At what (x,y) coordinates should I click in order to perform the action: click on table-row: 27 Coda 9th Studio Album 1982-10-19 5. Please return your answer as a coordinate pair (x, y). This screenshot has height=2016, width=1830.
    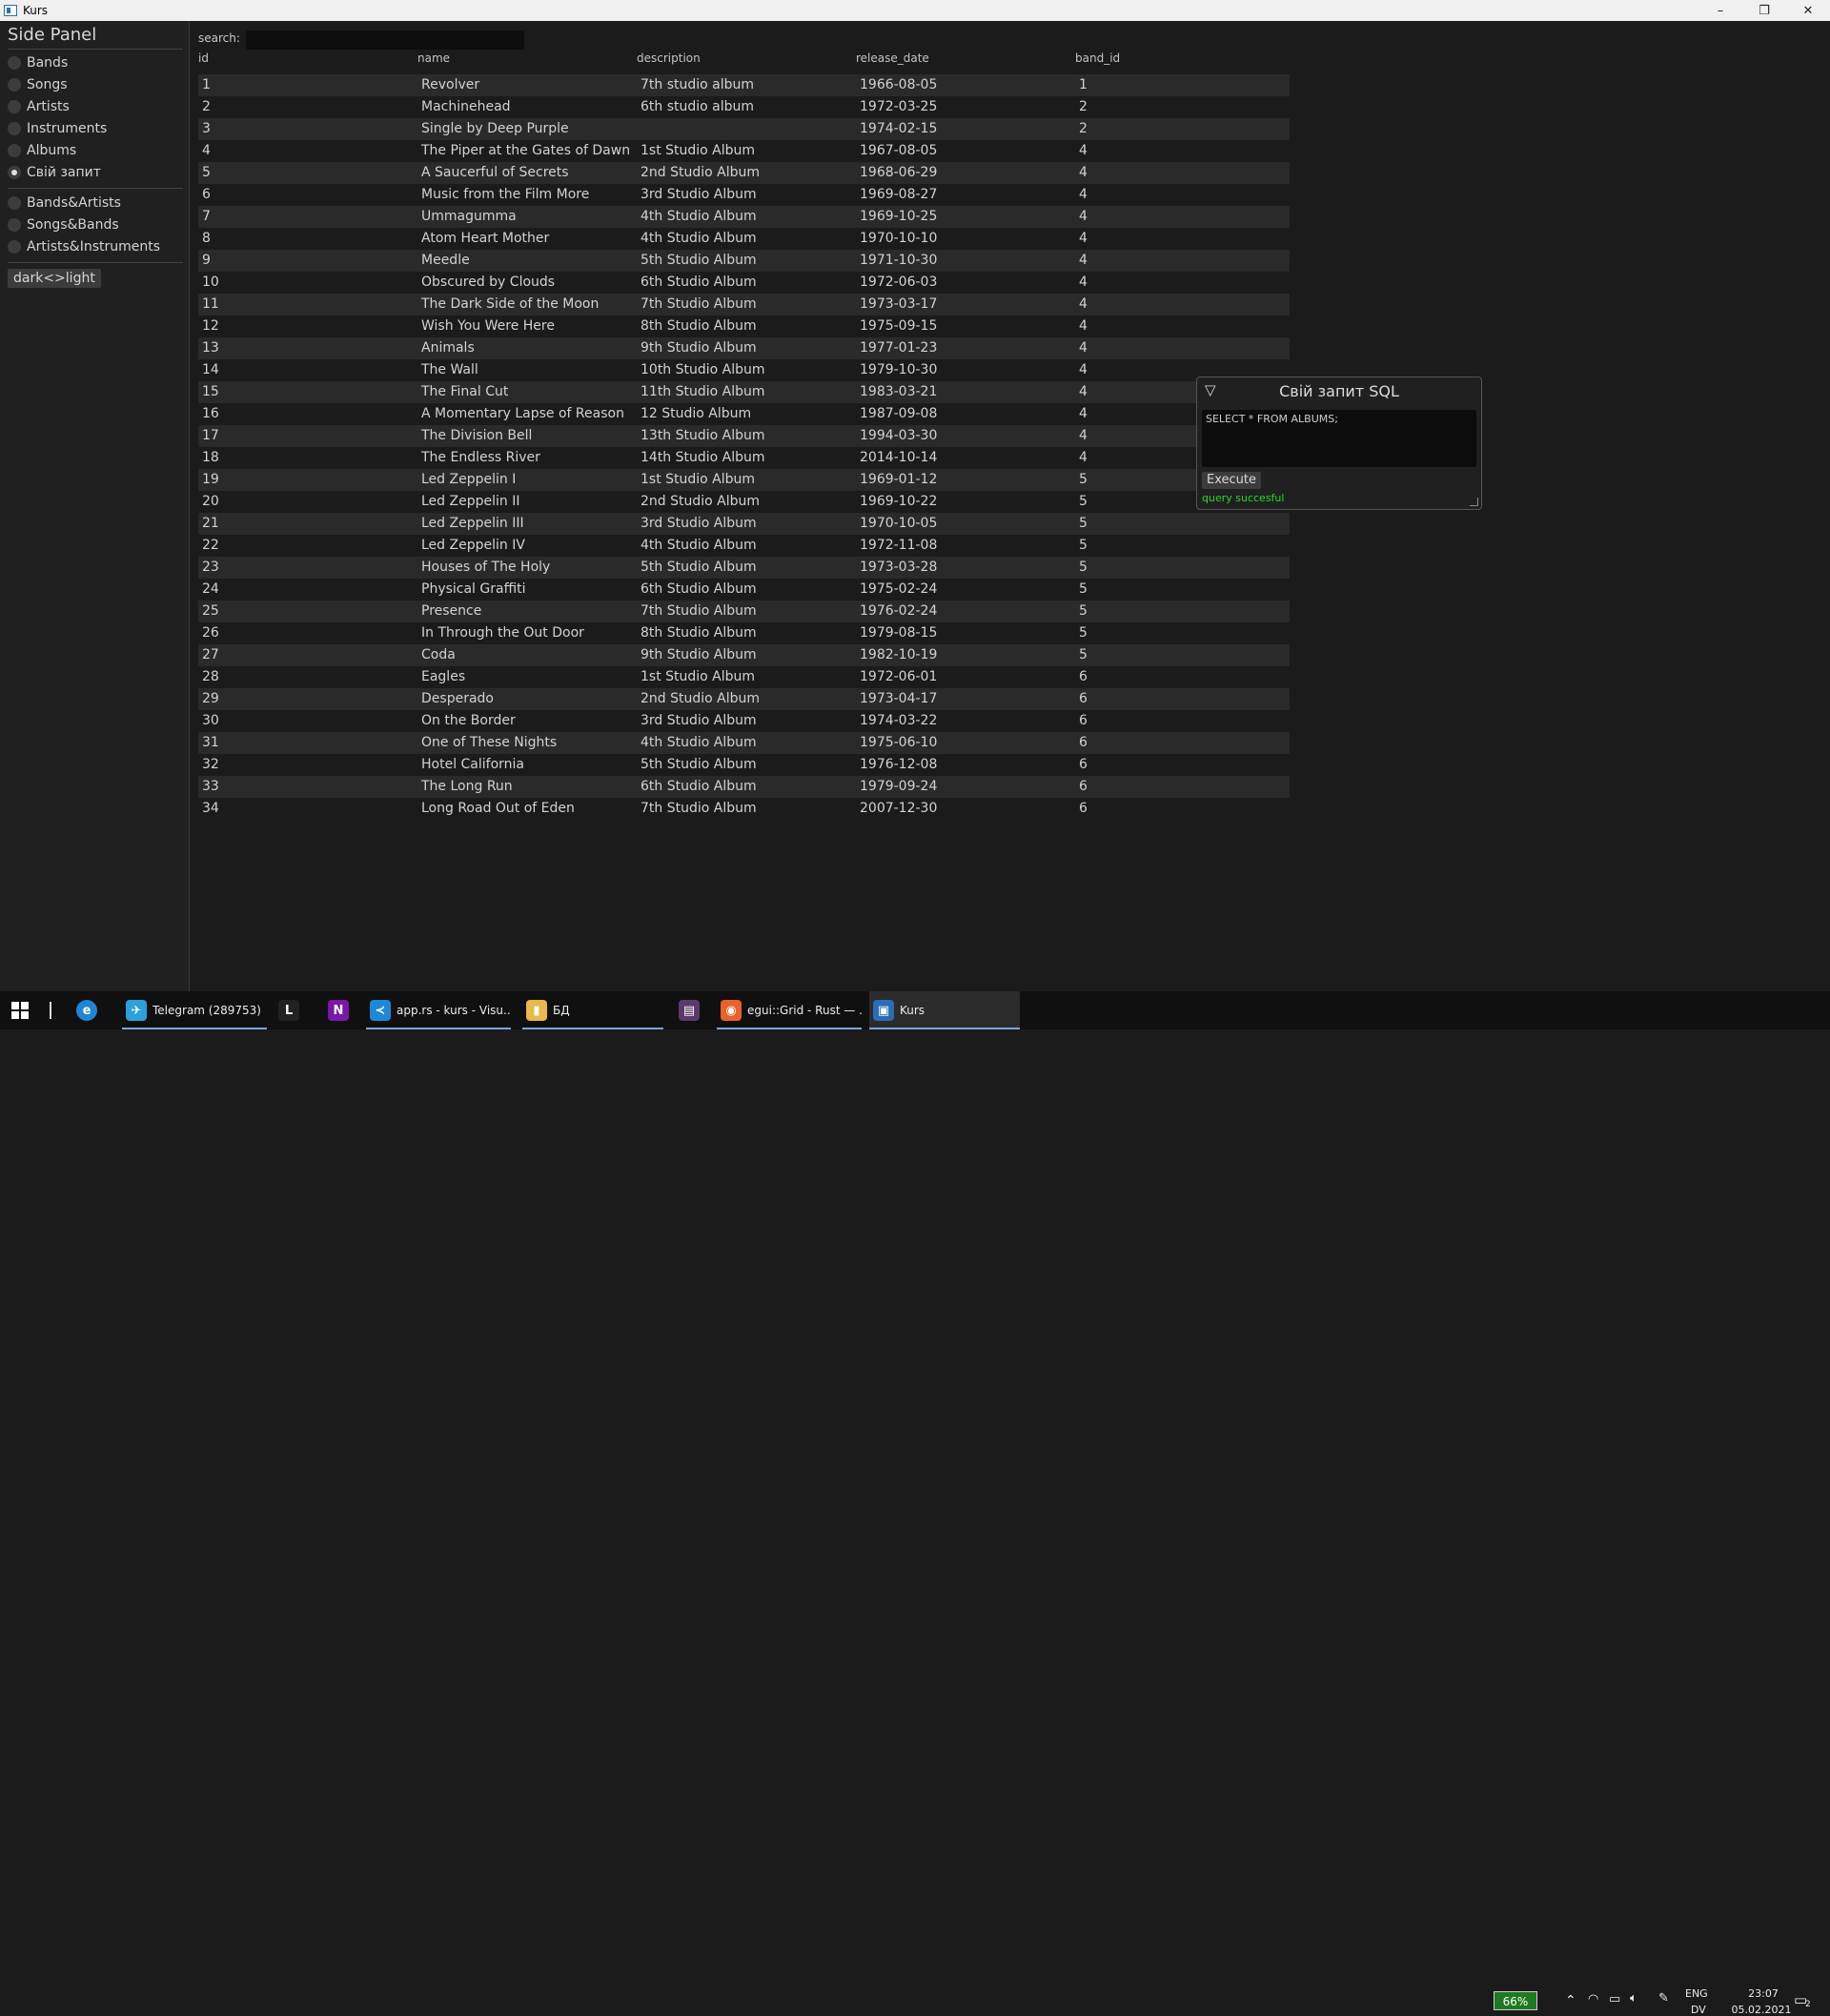
    Looking at the image, I should click on (744, 655).